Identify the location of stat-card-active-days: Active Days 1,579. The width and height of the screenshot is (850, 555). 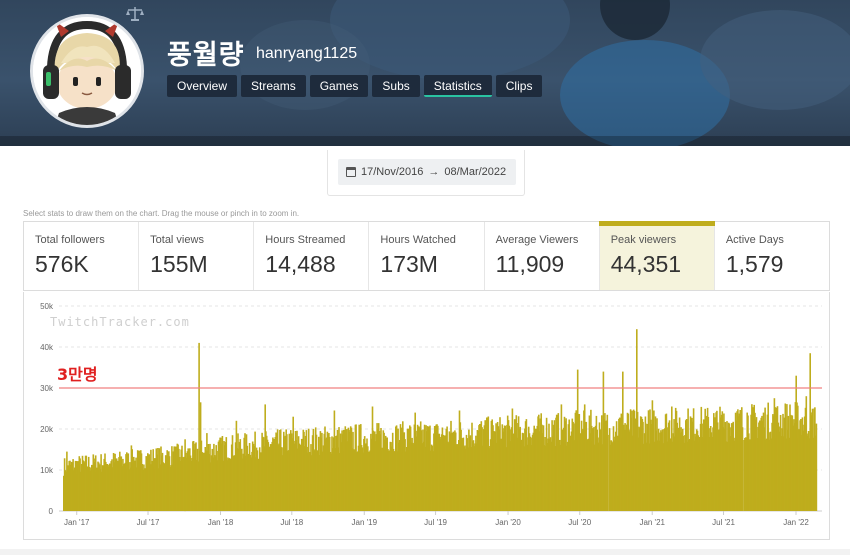
(772, 256).